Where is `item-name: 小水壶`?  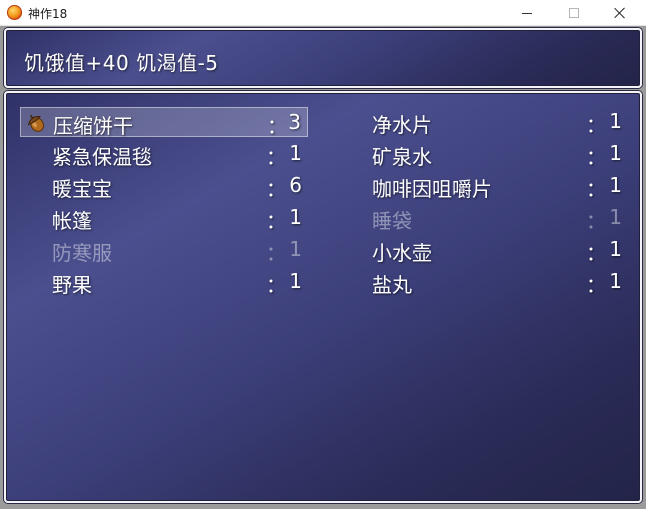 item-name: 小水壶 is located at coordinates (402, 253).